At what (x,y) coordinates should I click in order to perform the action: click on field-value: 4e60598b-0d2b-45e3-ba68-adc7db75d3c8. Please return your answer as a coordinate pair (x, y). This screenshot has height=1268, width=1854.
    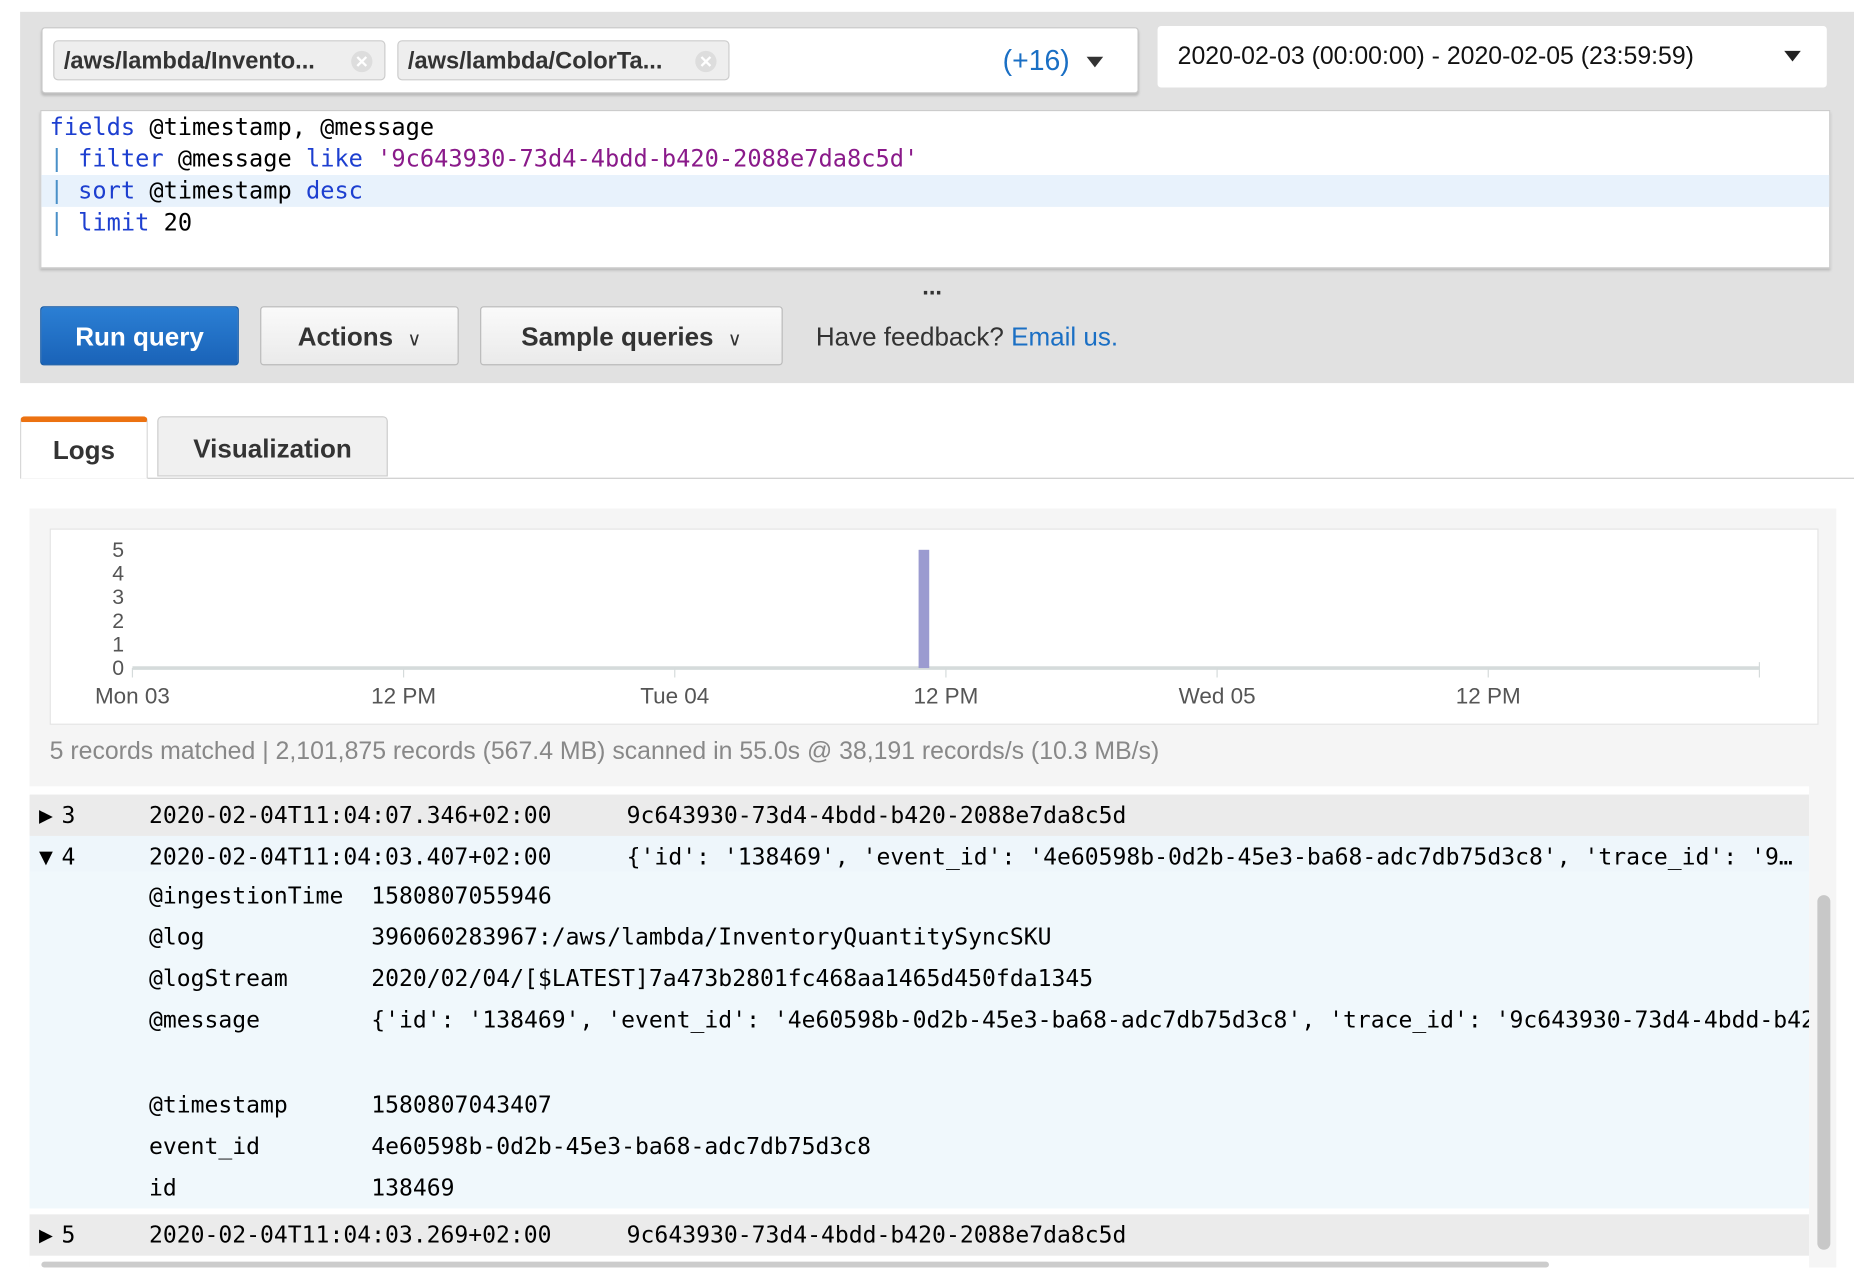
    Looking at the image, I should click on (621, 1146).